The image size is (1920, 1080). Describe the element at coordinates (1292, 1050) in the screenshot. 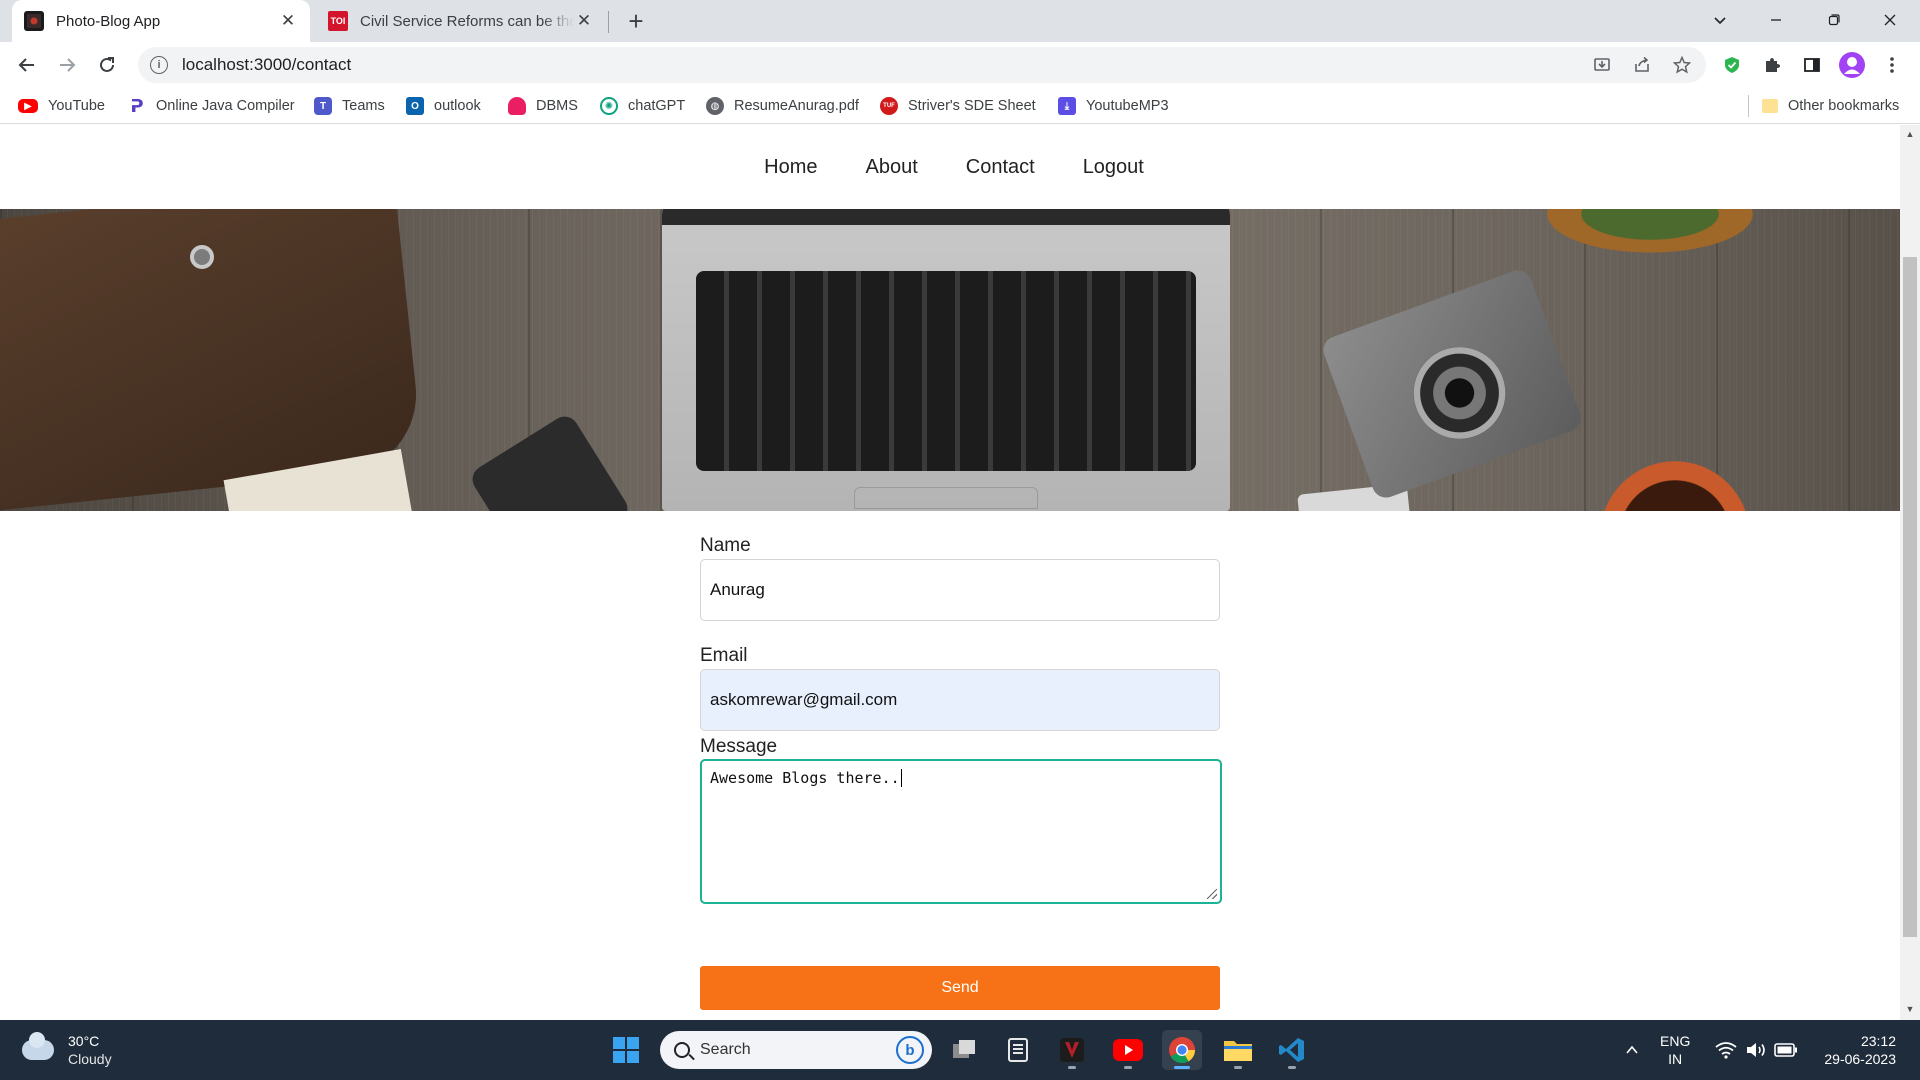

I see `vscode-app-icon` at that location.